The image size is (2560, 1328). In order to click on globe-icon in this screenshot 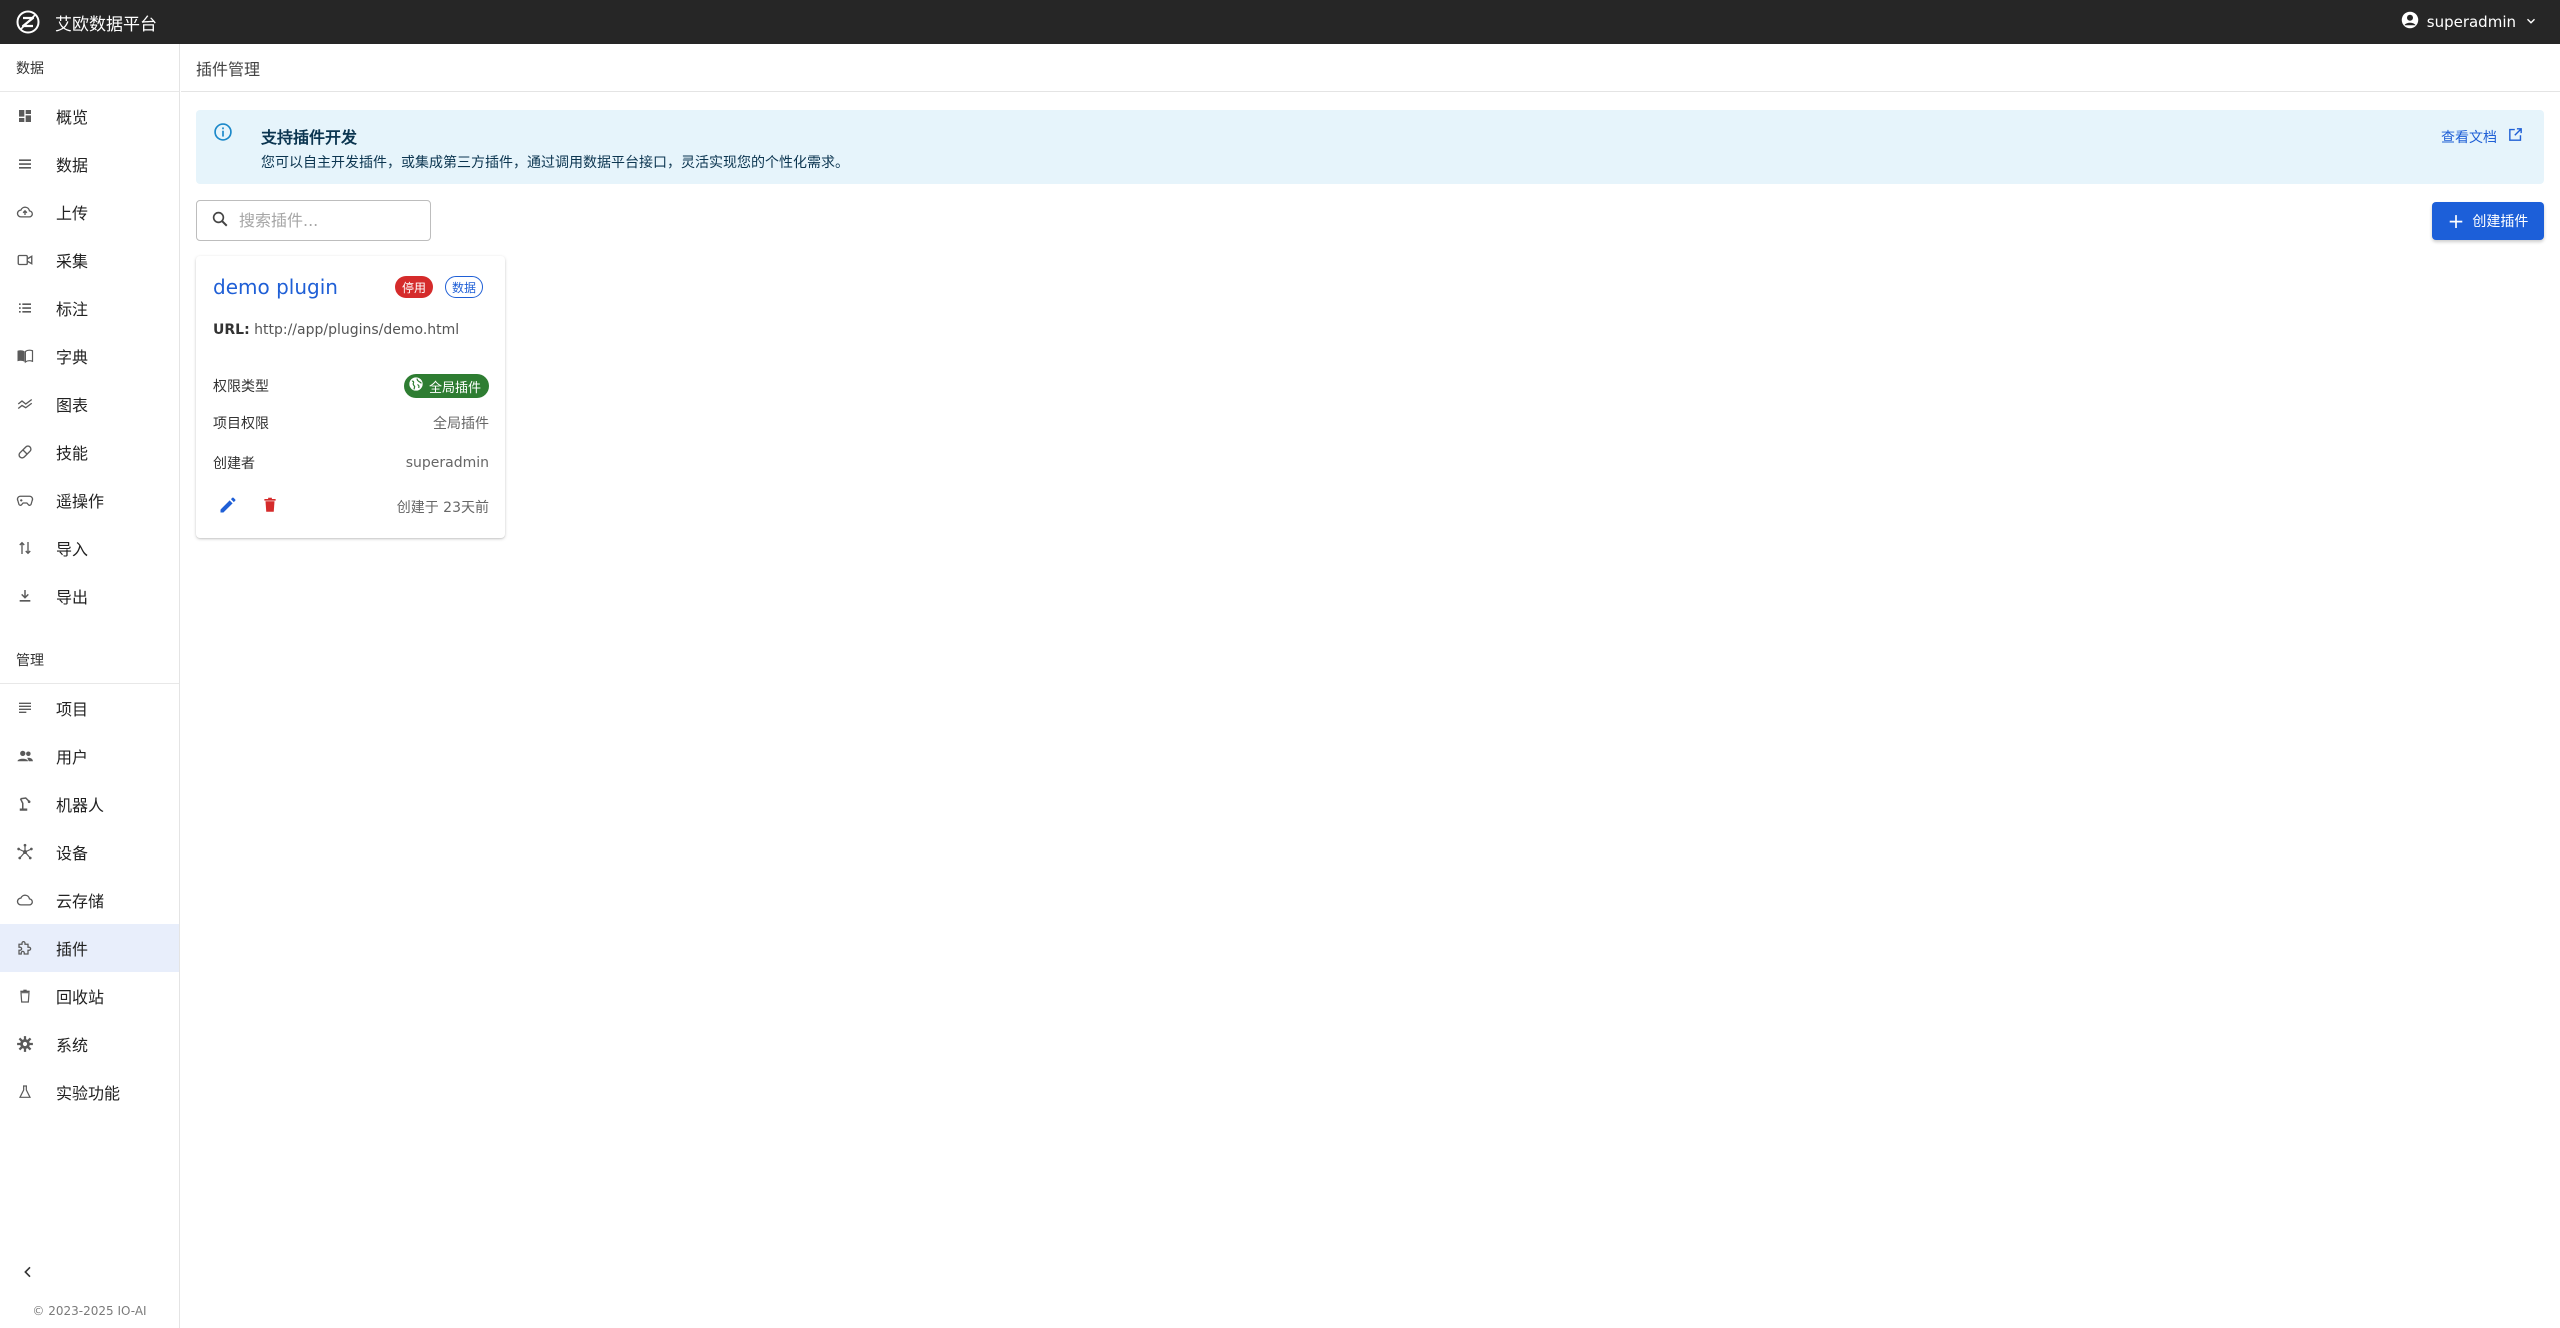, I will do `click(418, 386)`.